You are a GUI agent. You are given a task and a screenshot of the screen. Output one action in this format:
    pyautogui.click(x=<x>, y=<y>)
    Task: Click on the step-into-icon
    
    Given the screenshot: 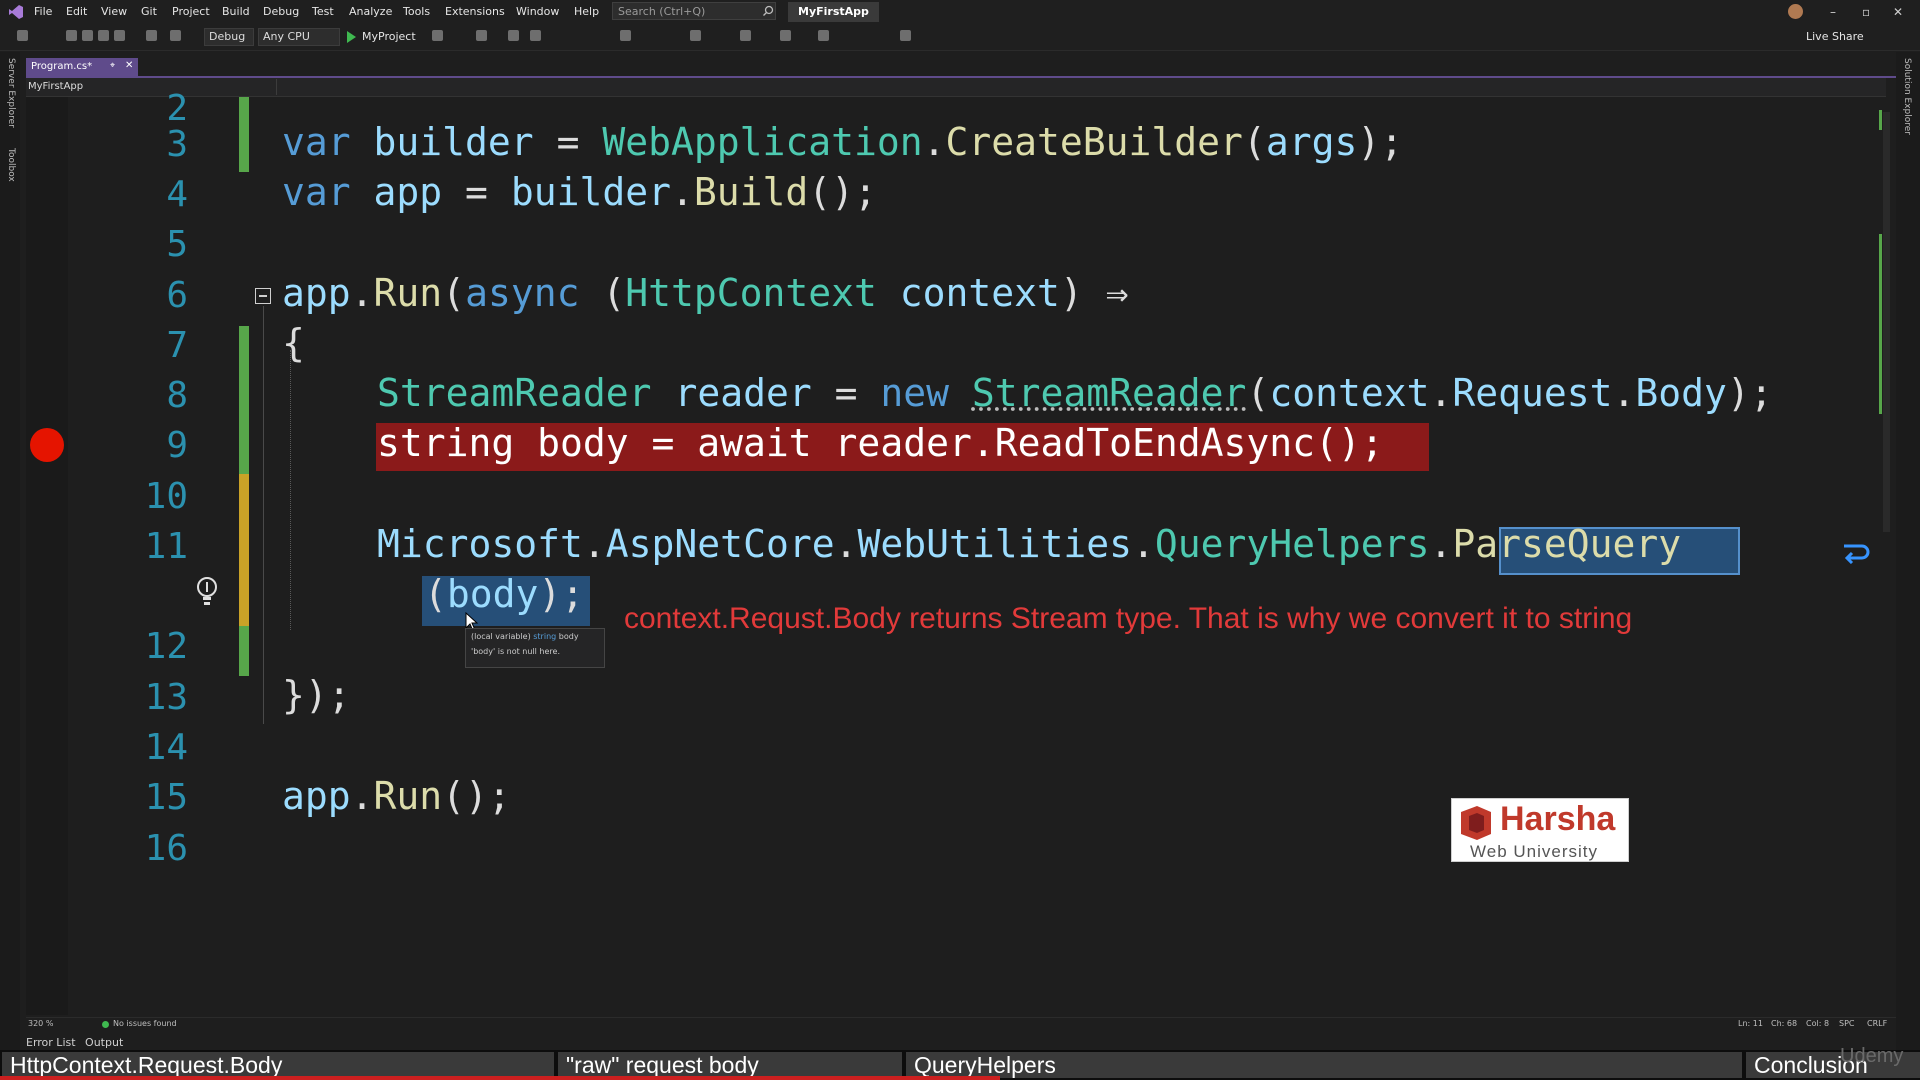 What is the action you would take?
    pyautogui.click(x=625, y=35)
    